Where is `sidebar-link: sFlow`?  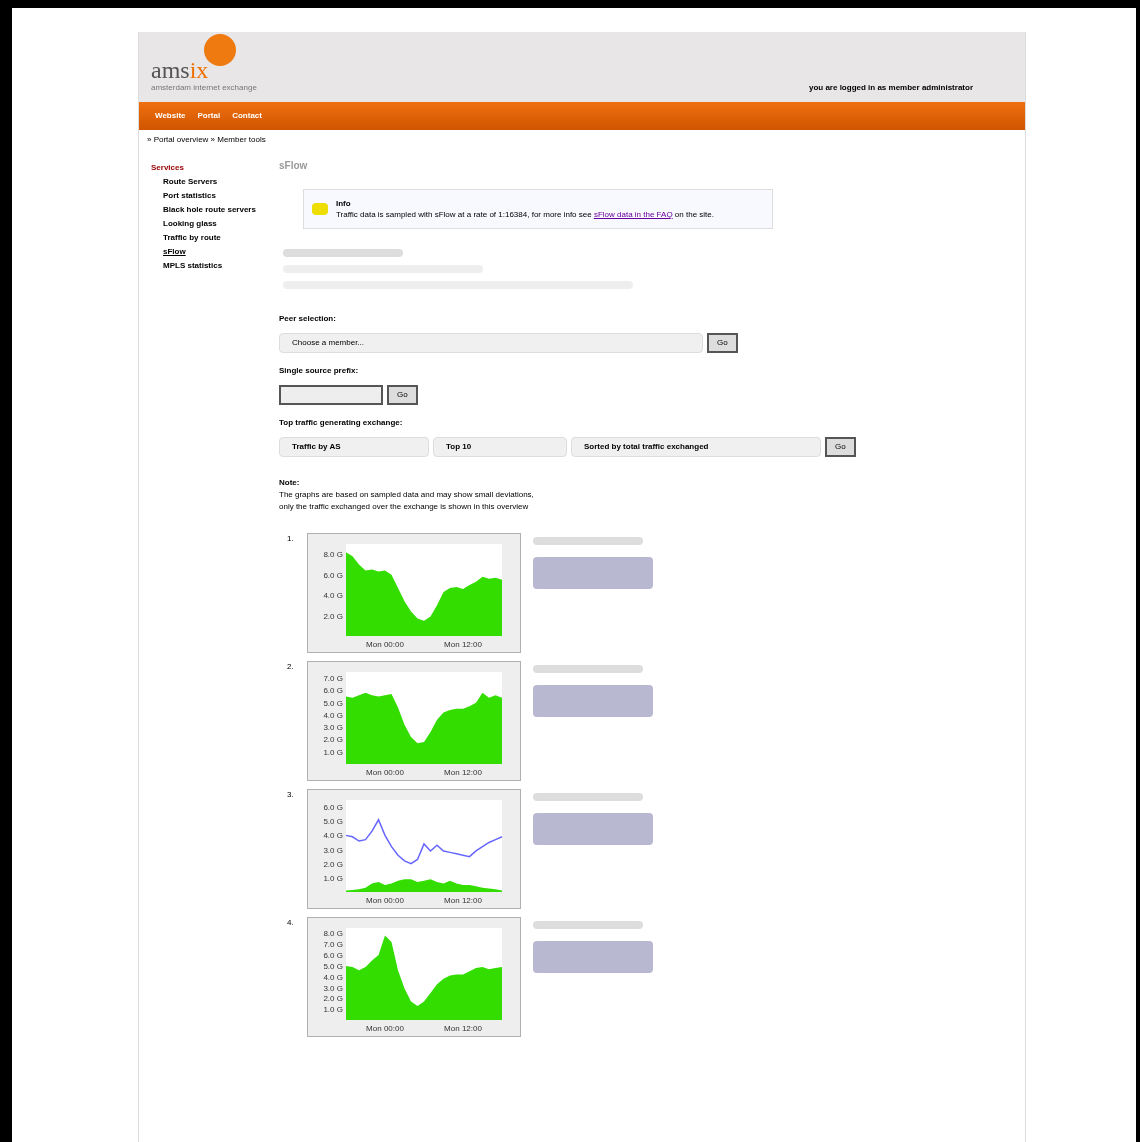 sidebar-link: sFlow is located at coordinates (215, 252).